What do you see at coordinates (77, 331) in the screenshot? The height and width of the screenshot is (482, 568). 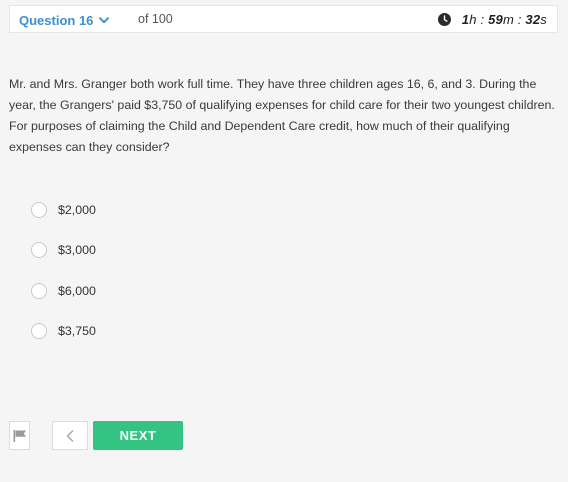 I see `answer-option-label: $3,750` at bounding box center [77, 331].